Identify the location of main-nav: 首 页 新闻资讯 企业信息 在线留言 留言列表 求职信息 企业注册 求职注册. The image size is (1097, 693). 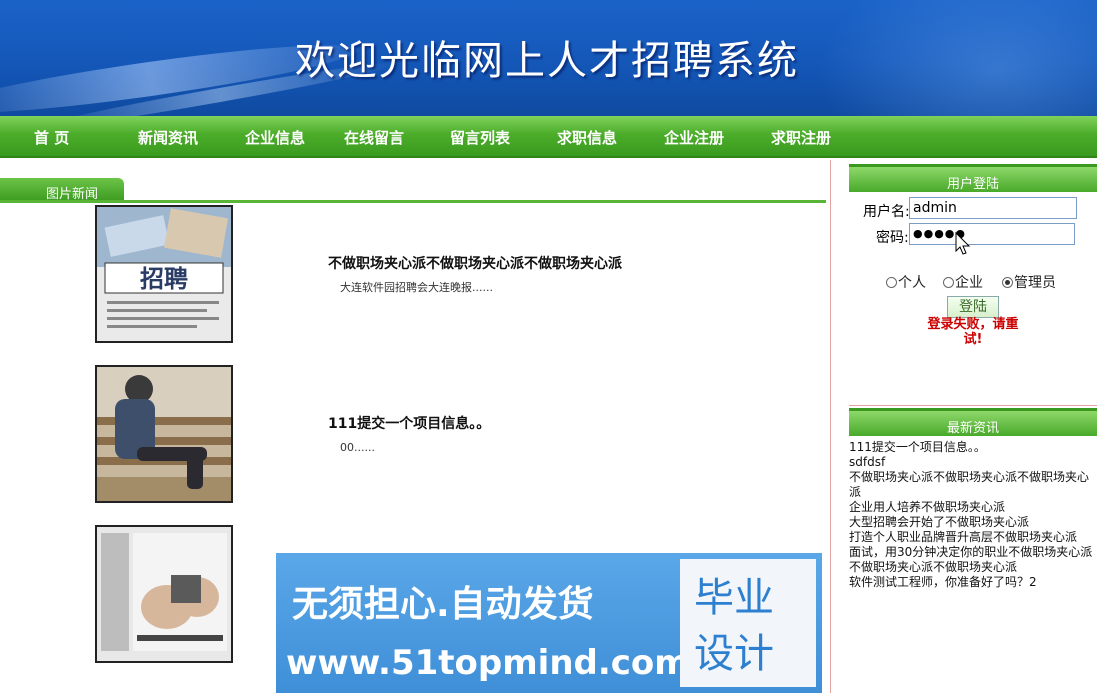
(548, 137).